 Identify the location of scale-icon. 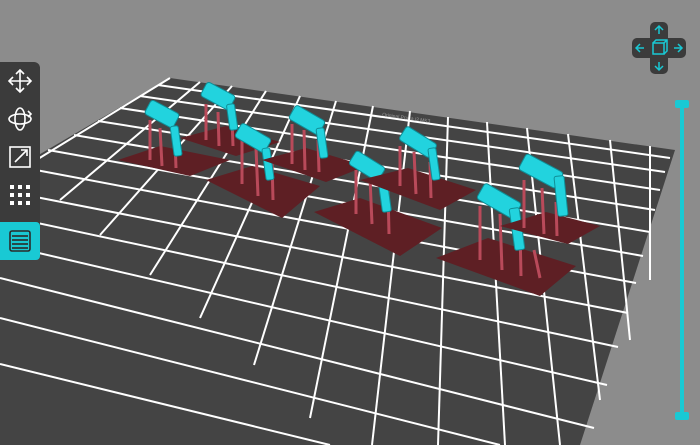
(20, 157).